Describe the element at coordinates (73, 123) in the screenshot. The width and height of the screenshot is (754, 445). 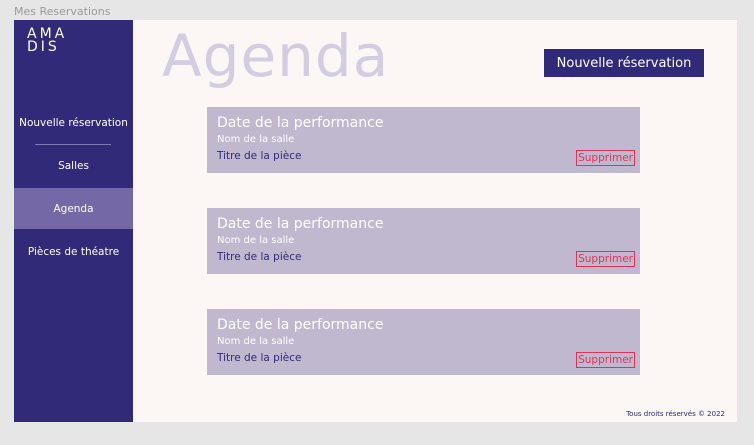
I see `sidebar-item-nouvelle-reservation: Nouvelle réservation` at that location.